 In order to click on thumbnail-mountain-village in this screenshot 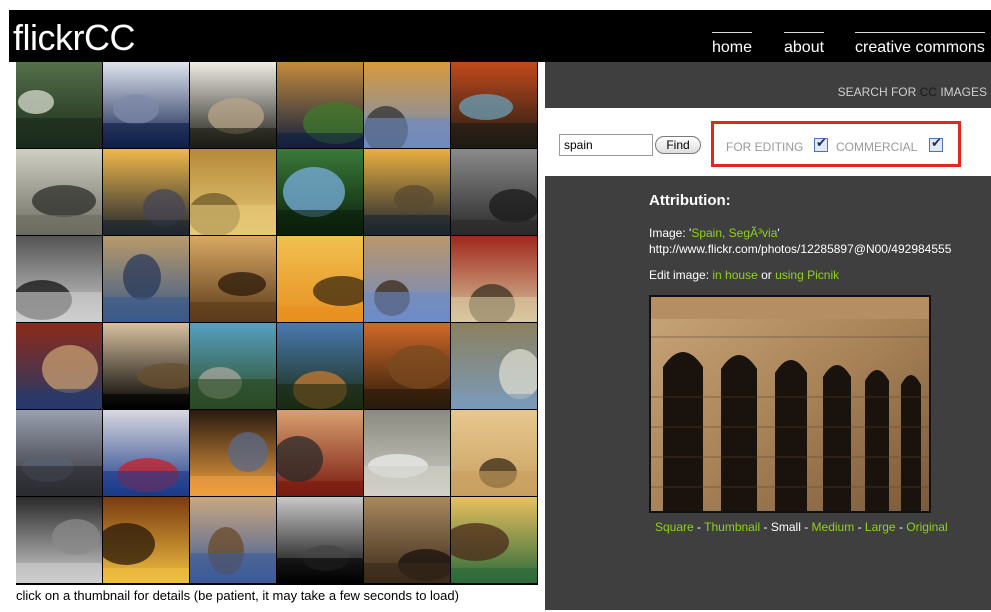, I will do `click(146, 279)`.